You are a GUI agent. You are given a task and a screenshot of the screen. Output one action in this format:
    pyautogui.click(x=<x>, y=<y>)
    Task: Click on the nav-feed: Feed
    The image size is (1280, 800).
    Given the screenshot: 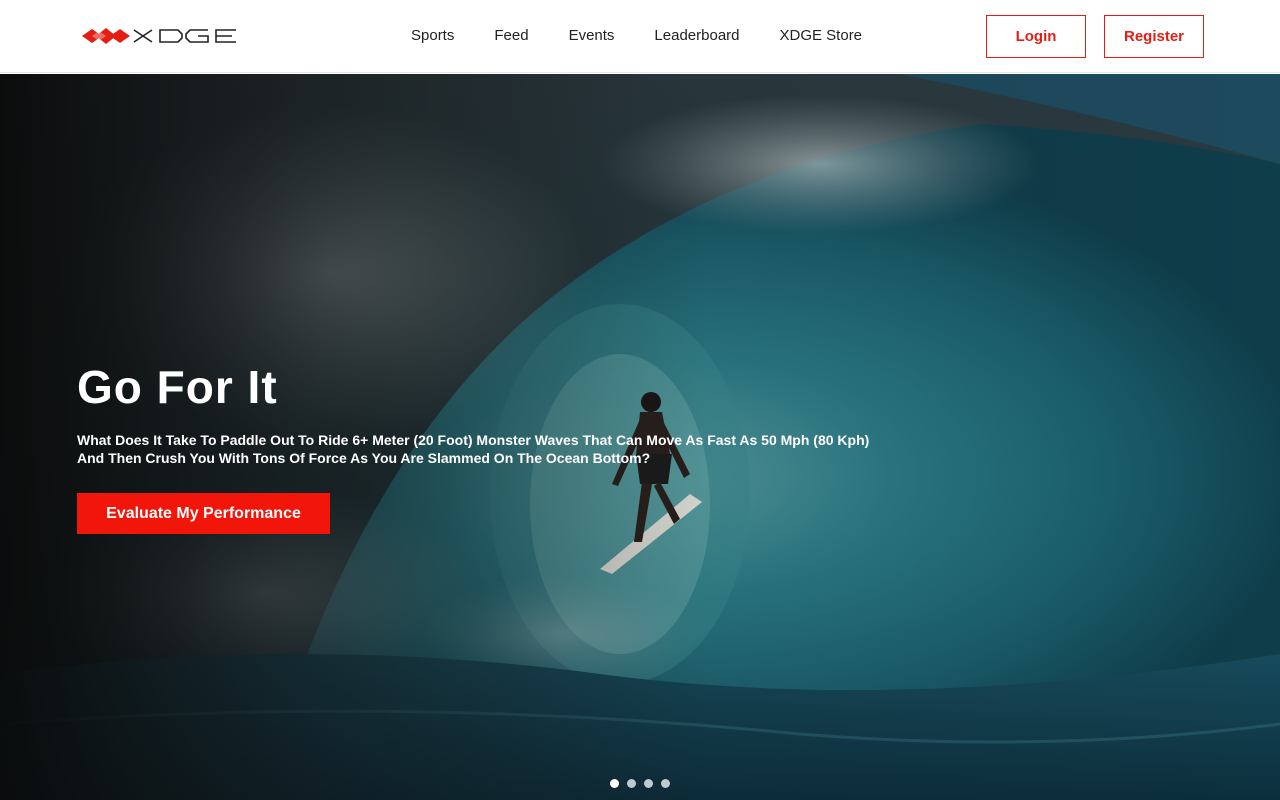 What is the action you would take?
    pyautogui.click(x=511, y=36)
    